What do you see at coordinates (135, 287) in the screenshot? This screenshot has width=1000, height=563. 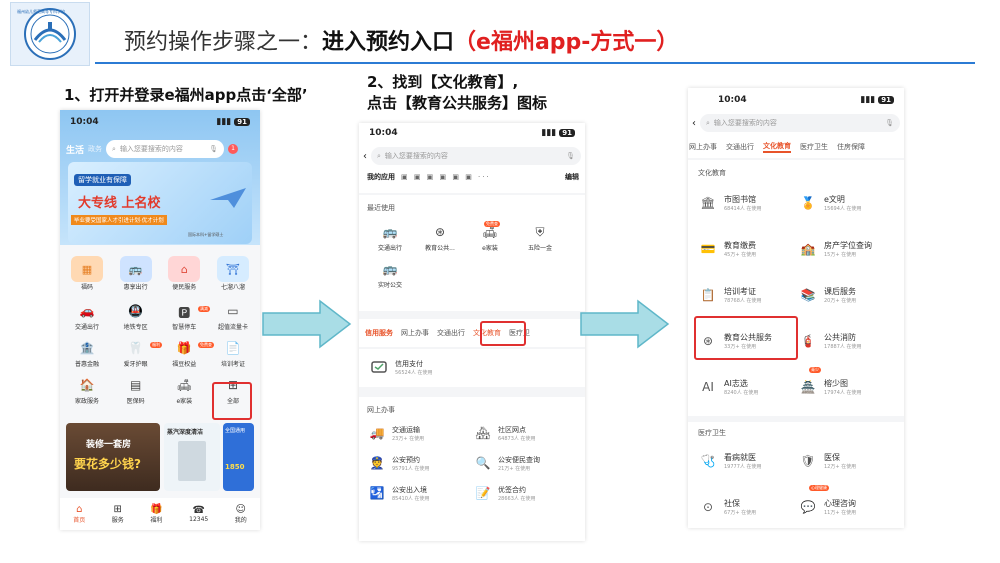 I see `top-item-label: 惠享出行` at bounding box center [135, 287].